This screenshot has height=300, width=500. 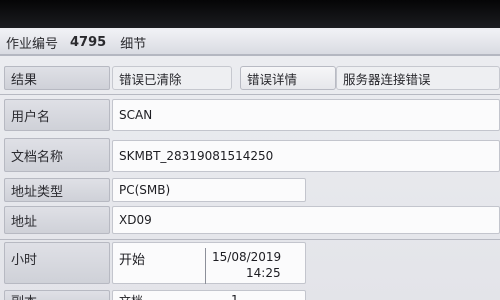 I want to click on hour-label-text: 小时, so click(x=24, y=260).